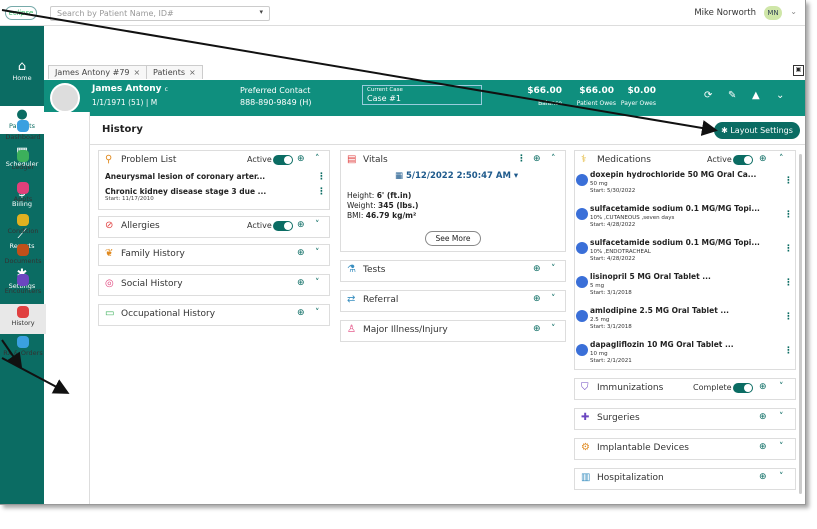 The height and width of the screenshot is (529, 817). Describe the element at coordinates (793, 11) in the screenshot. I see `user-menu-chevron-icon: ⌄` at that location.